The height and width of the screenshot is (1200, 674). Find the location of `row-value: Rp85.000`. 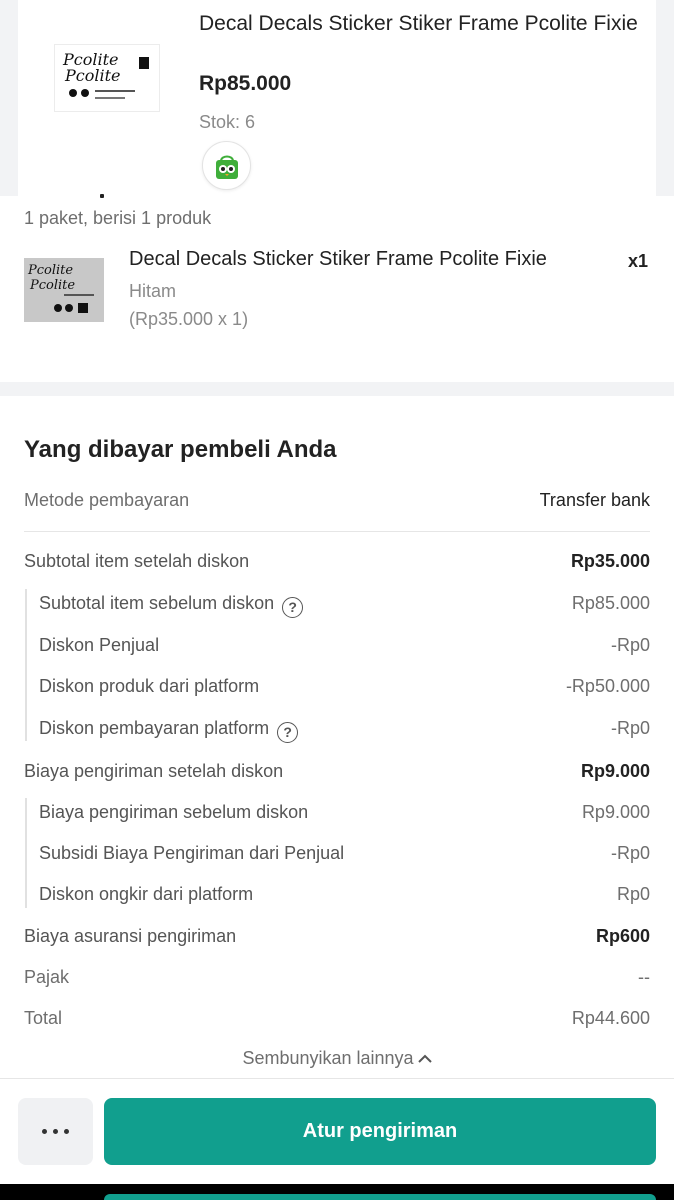

row-value: Rp85.000 is located at coordinates (610, 603).